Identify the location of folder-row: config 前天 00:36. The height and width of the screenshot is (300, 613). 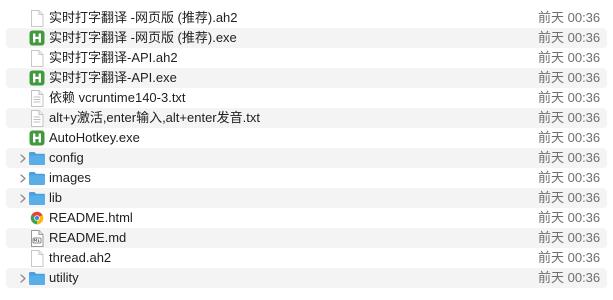
(306, 158).